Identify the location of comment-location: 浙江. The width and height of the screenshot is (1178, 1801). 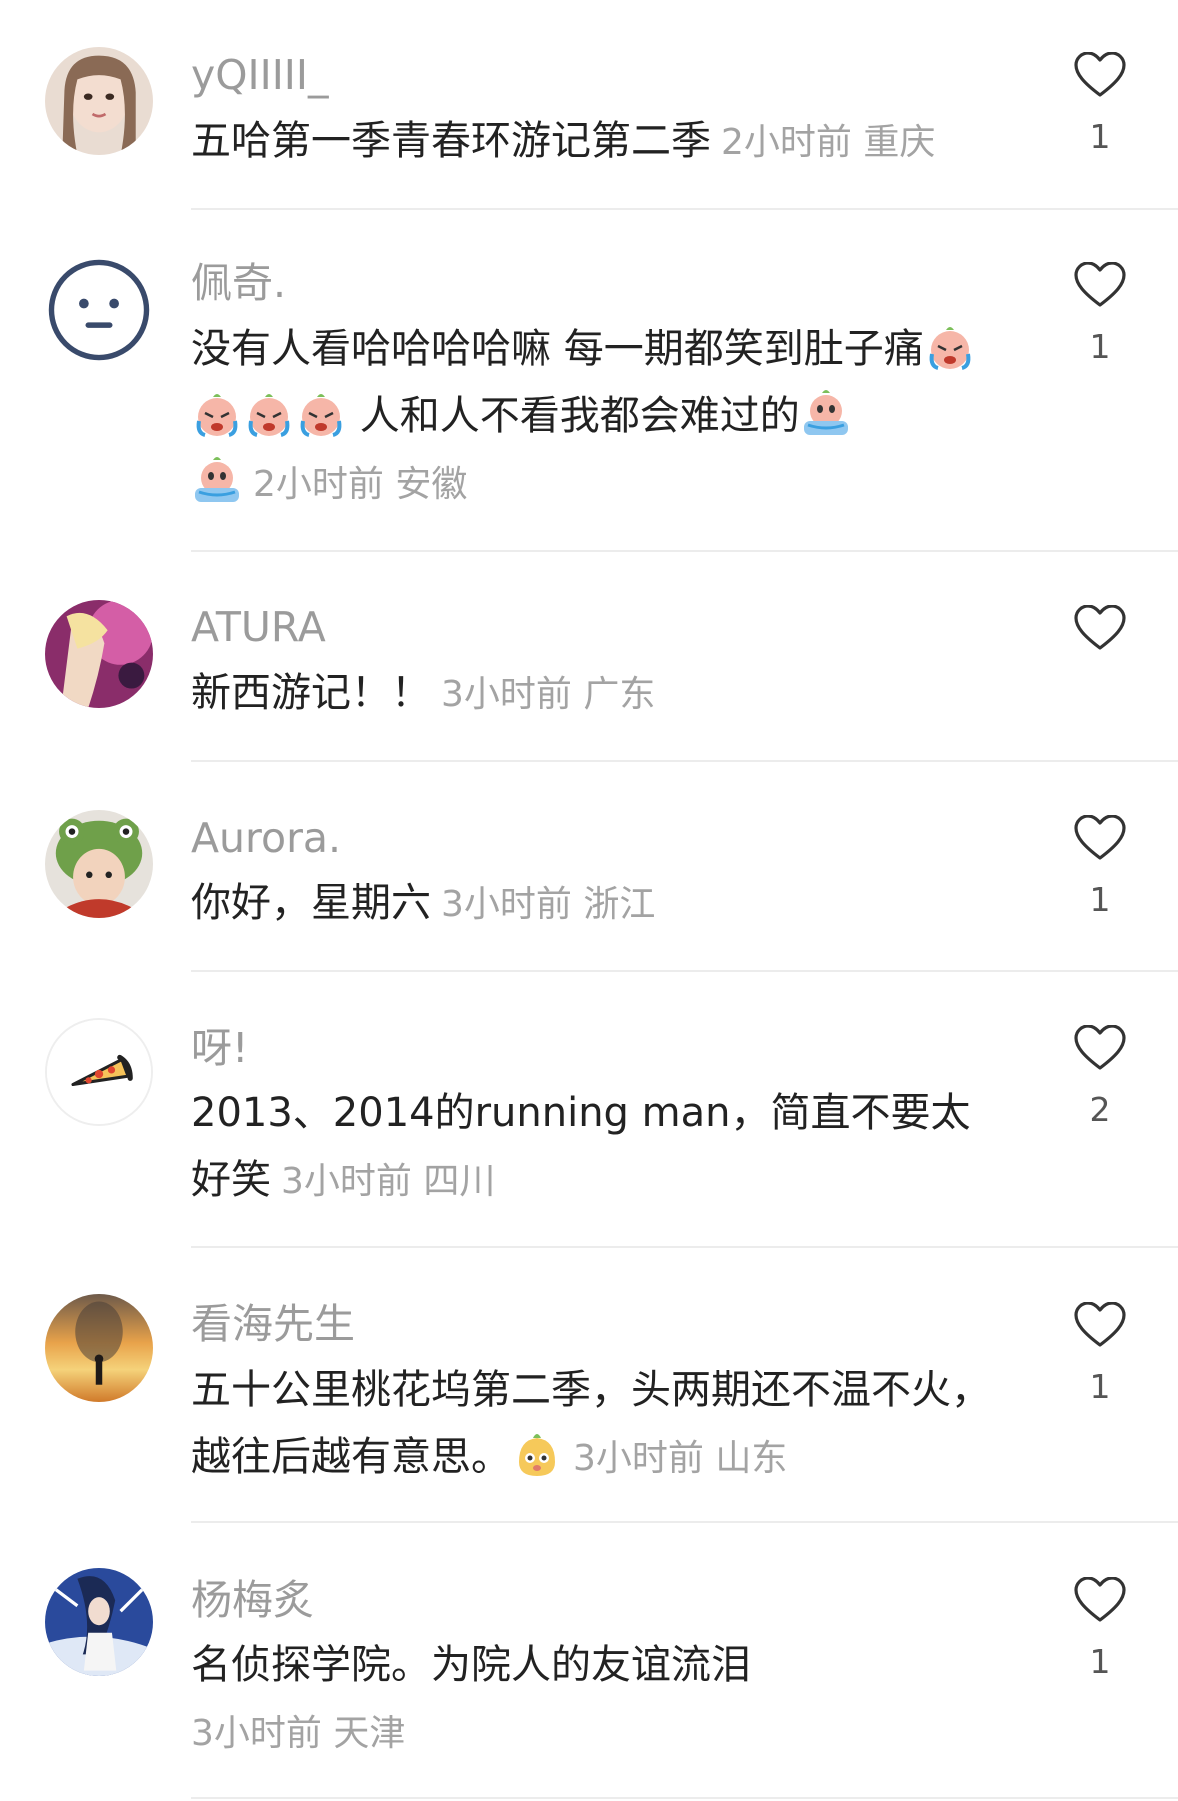
(619, 904).